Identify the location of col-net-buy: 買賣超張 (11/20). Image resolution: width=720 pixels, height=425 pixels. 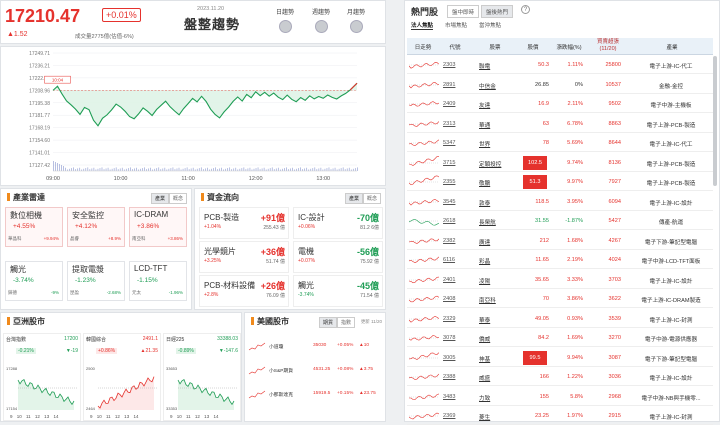
(608, 46).